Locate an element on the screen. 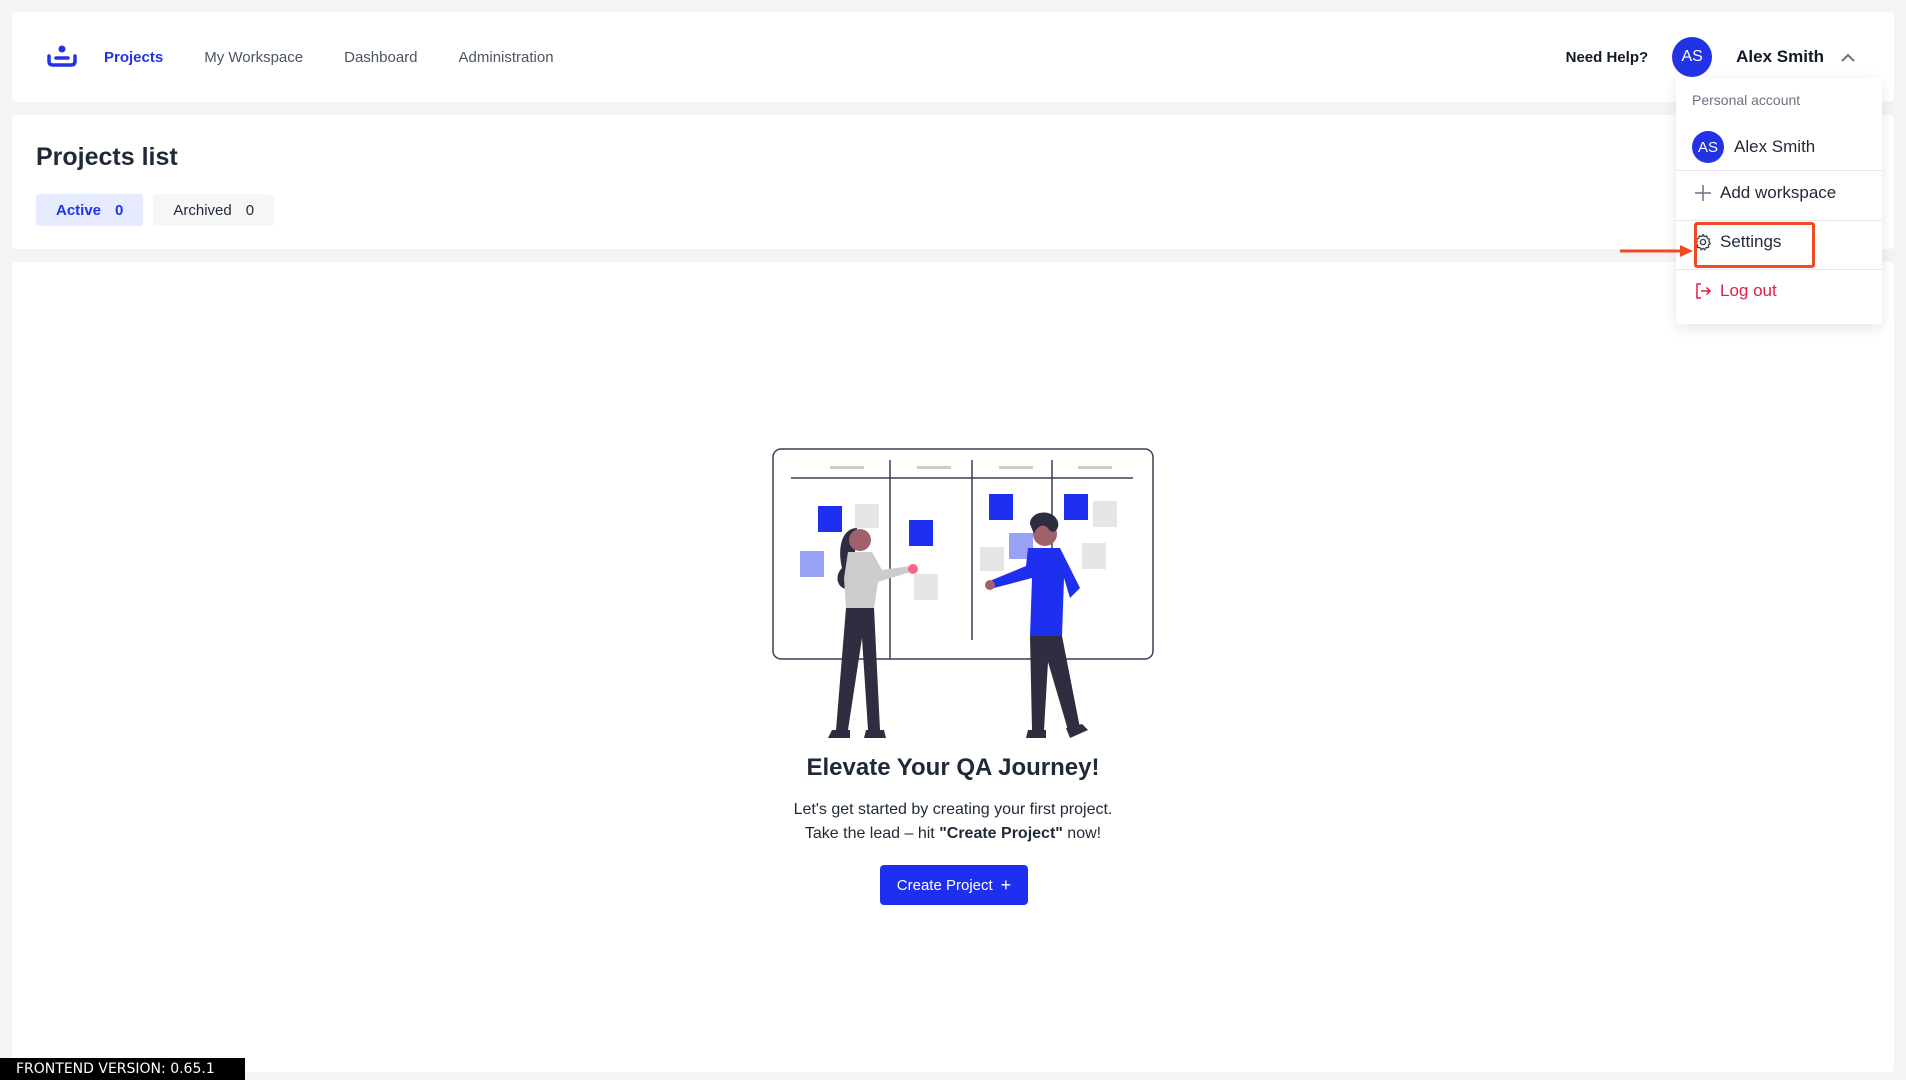 This screenshot has height=1080, width=1906. create-project-button: Create Project + is located at coordinates (954, 885).